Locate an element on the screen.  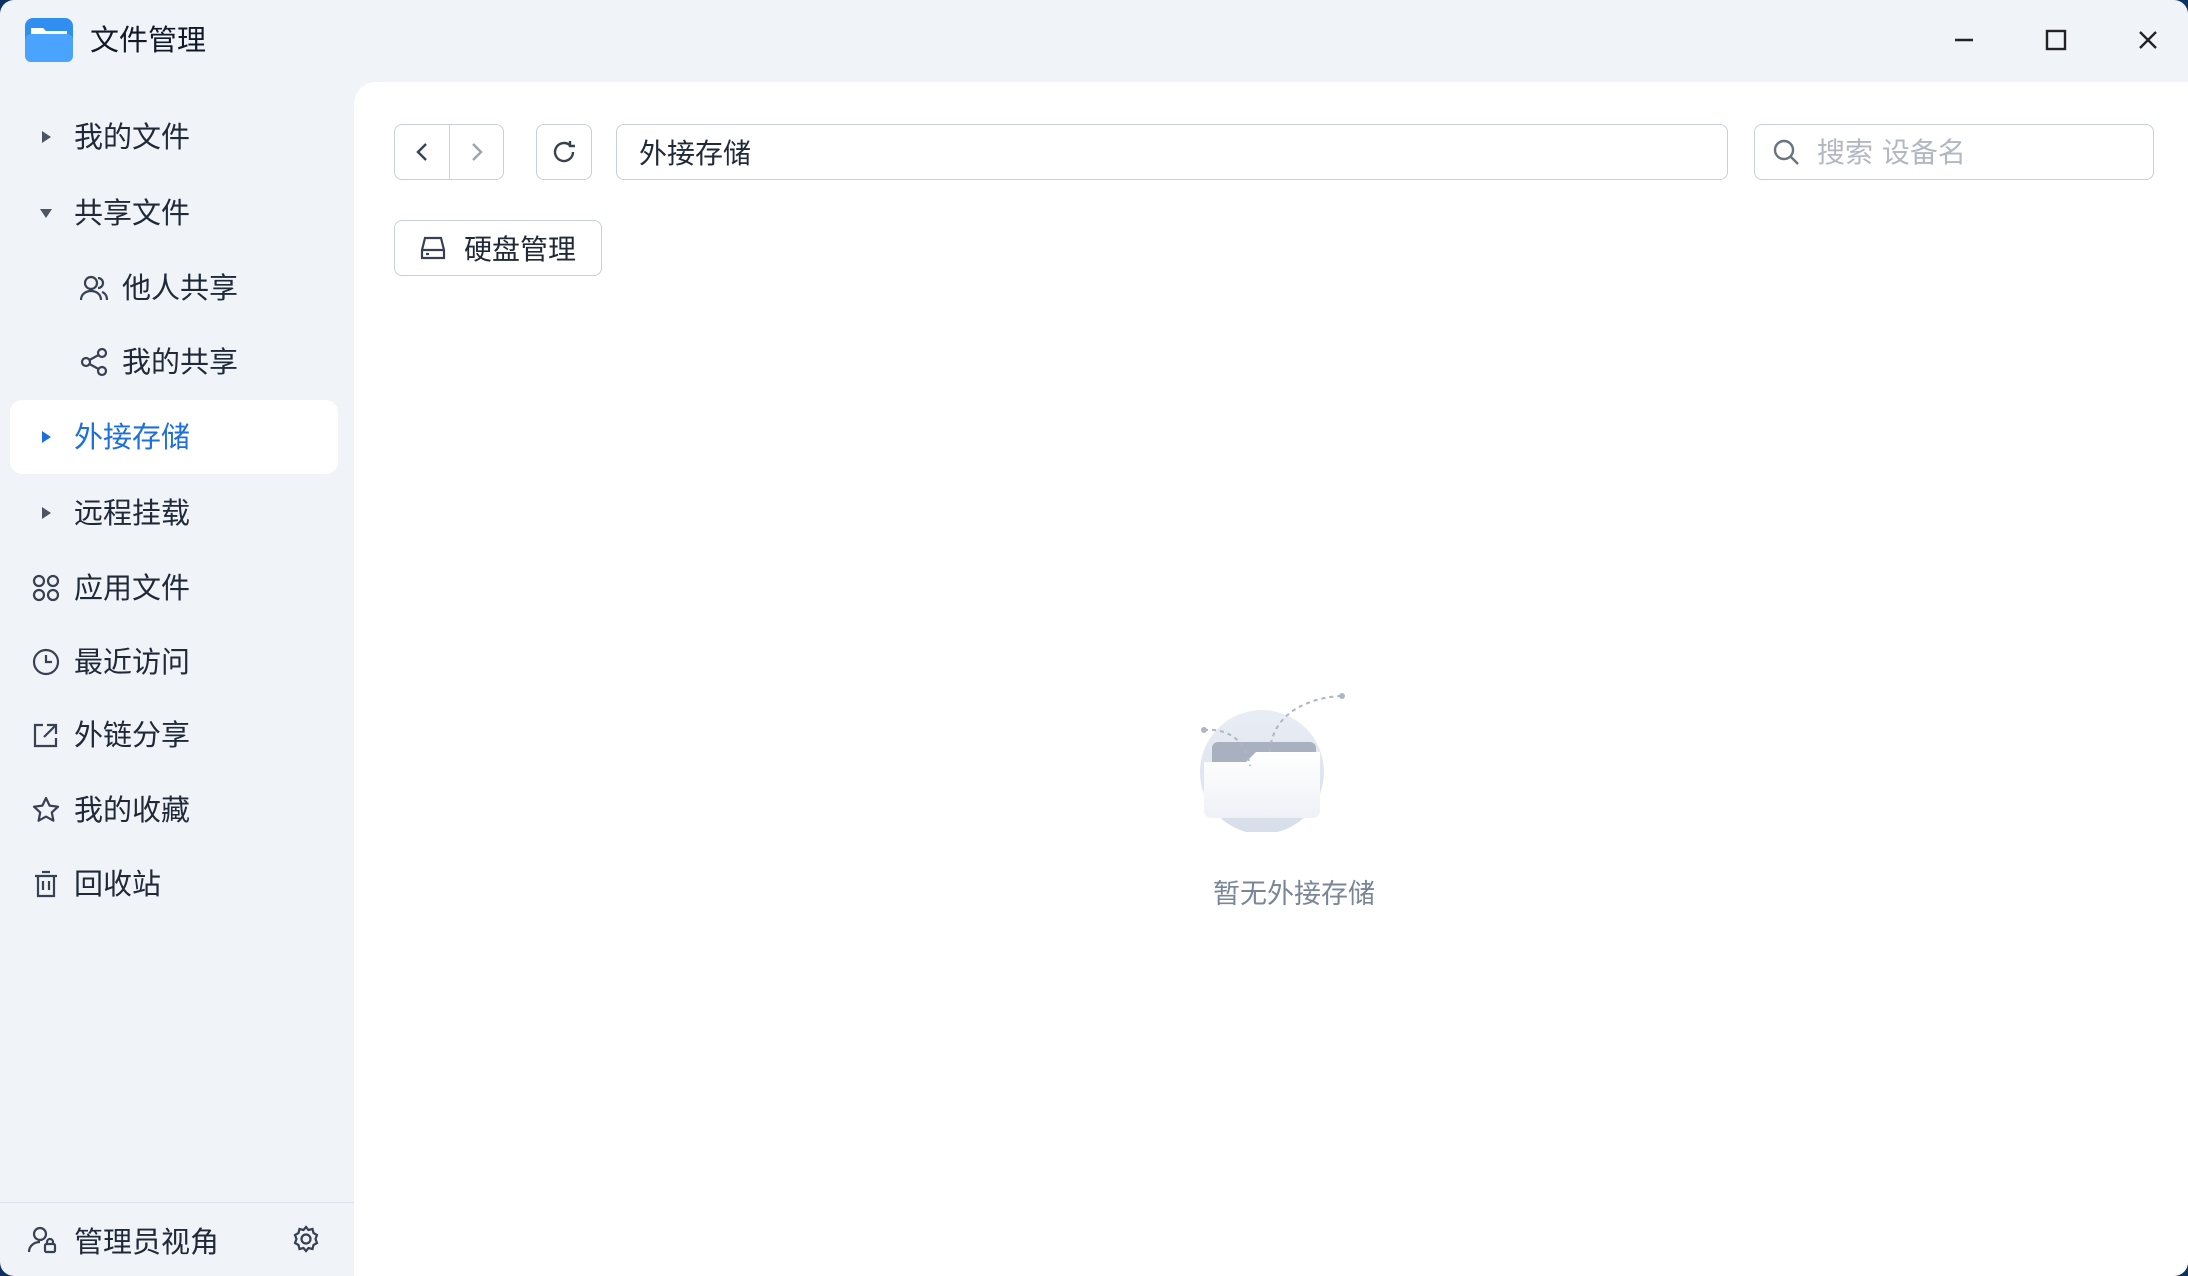
admin-view-toggle: 管理员视角 is located at coordinates (109, 1240).